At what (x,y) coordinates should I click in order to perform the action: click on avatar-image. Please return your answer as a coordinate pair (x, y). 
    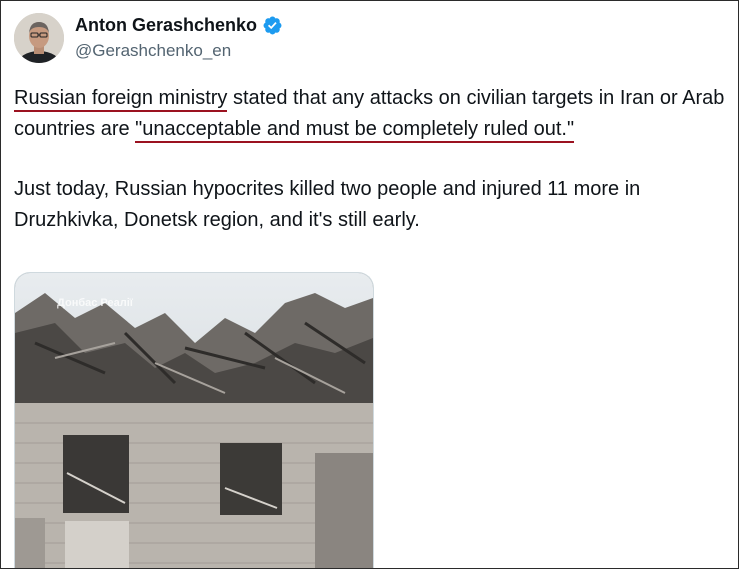
    Looking at the image, I should click on (39, 38).